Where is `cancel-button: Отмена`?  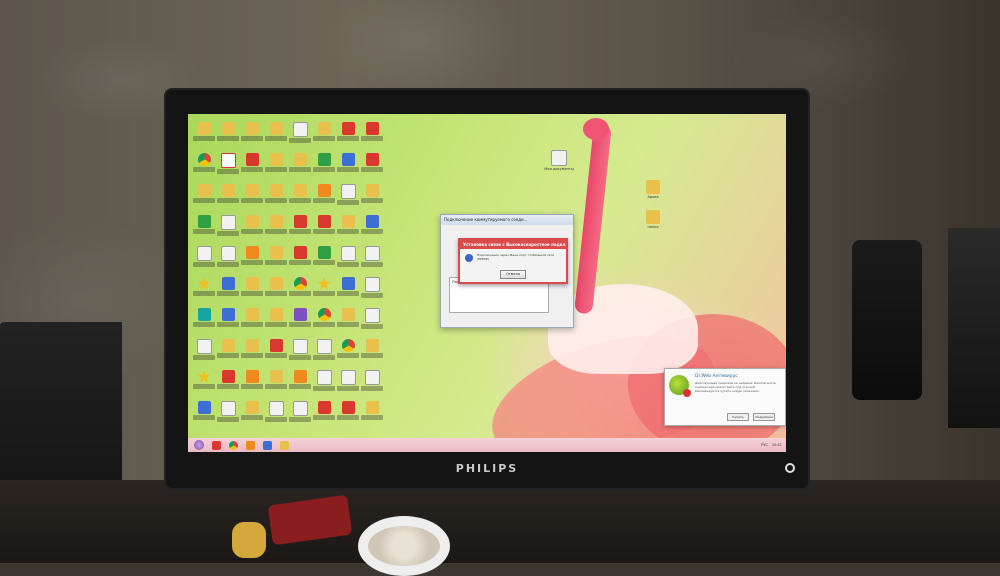
cancel-button: Отмена is located at coordinates (513, 274).